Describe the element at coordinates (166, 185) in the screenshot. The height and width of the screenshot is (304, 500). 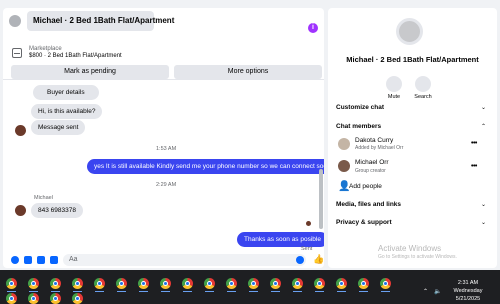
I see `timestamp: 2:29 AM` at that location.